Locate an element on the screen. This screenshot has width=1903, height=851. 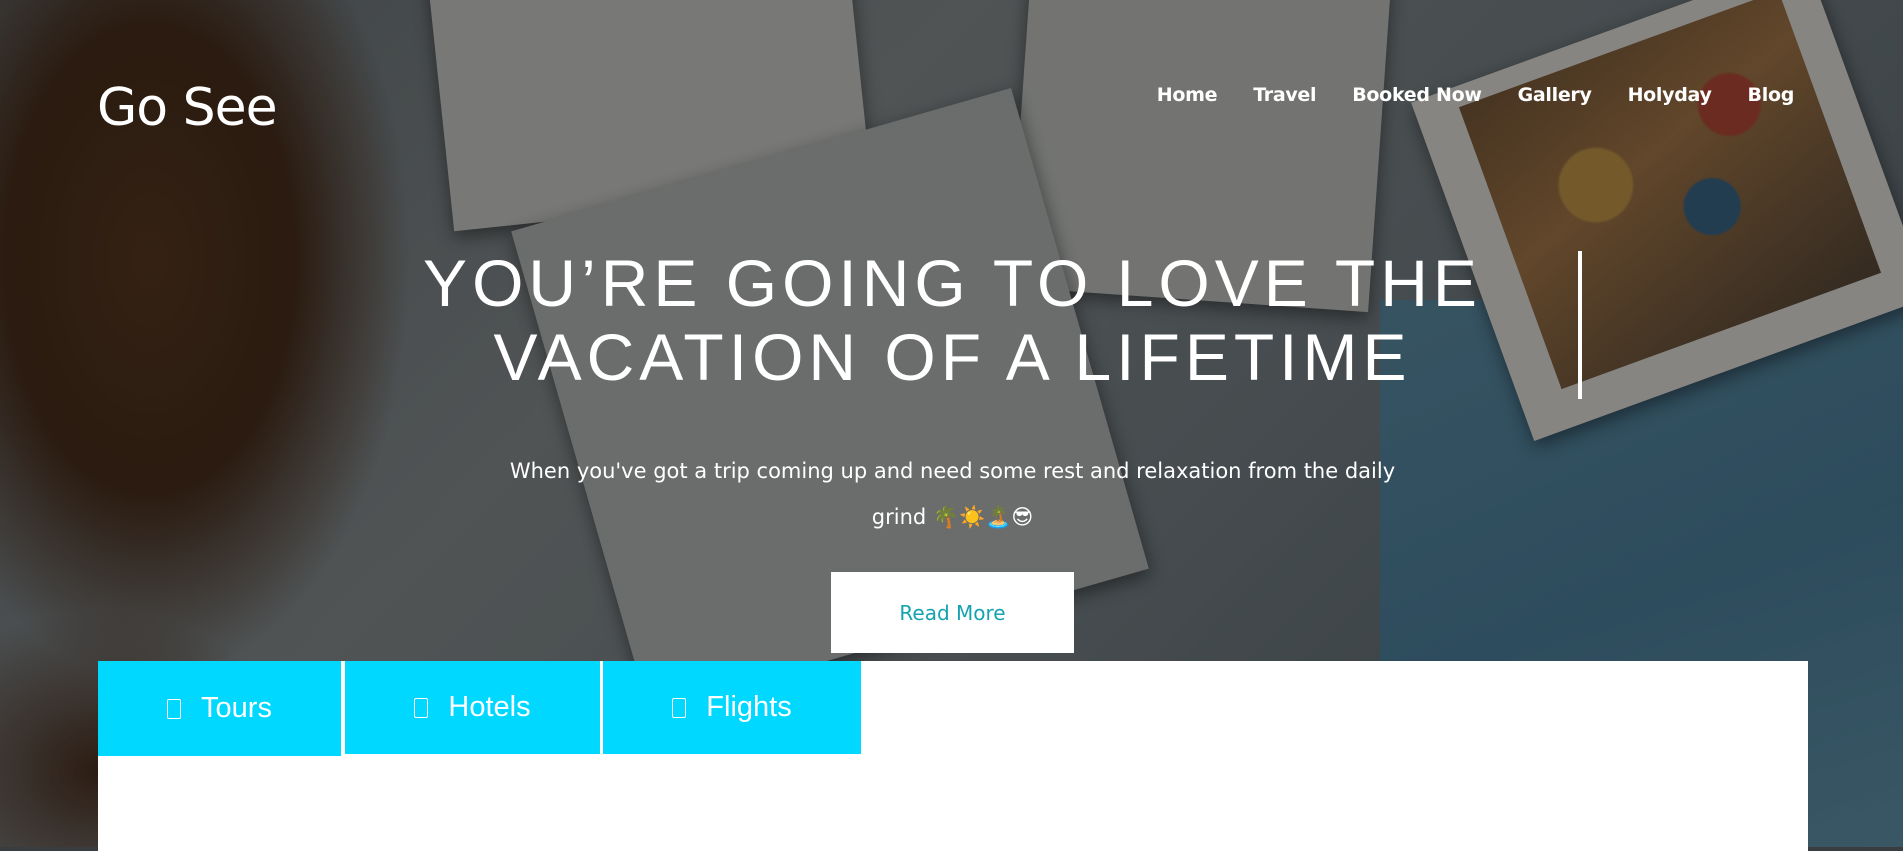
tab-hotels: Hotels is located at coordinates (472, 707).